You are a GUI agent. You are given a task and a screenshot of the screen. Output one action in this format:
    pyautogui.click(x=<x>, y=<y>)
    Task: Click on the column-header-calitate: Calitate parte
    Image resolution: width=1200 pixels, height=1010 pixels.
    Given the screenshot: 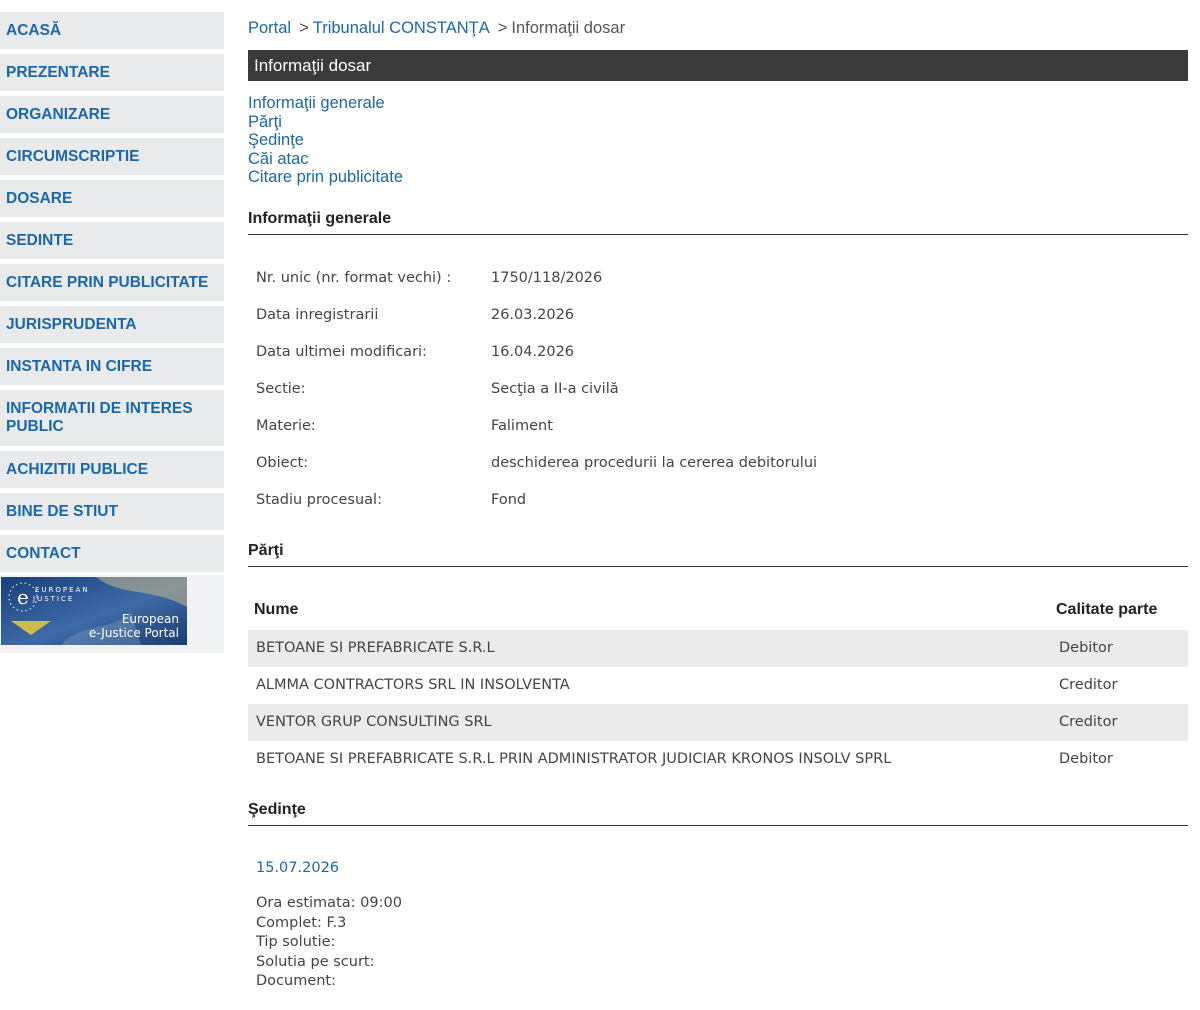 What is the action you would take?
    pyautogui.click(x=1107, y=609)
    